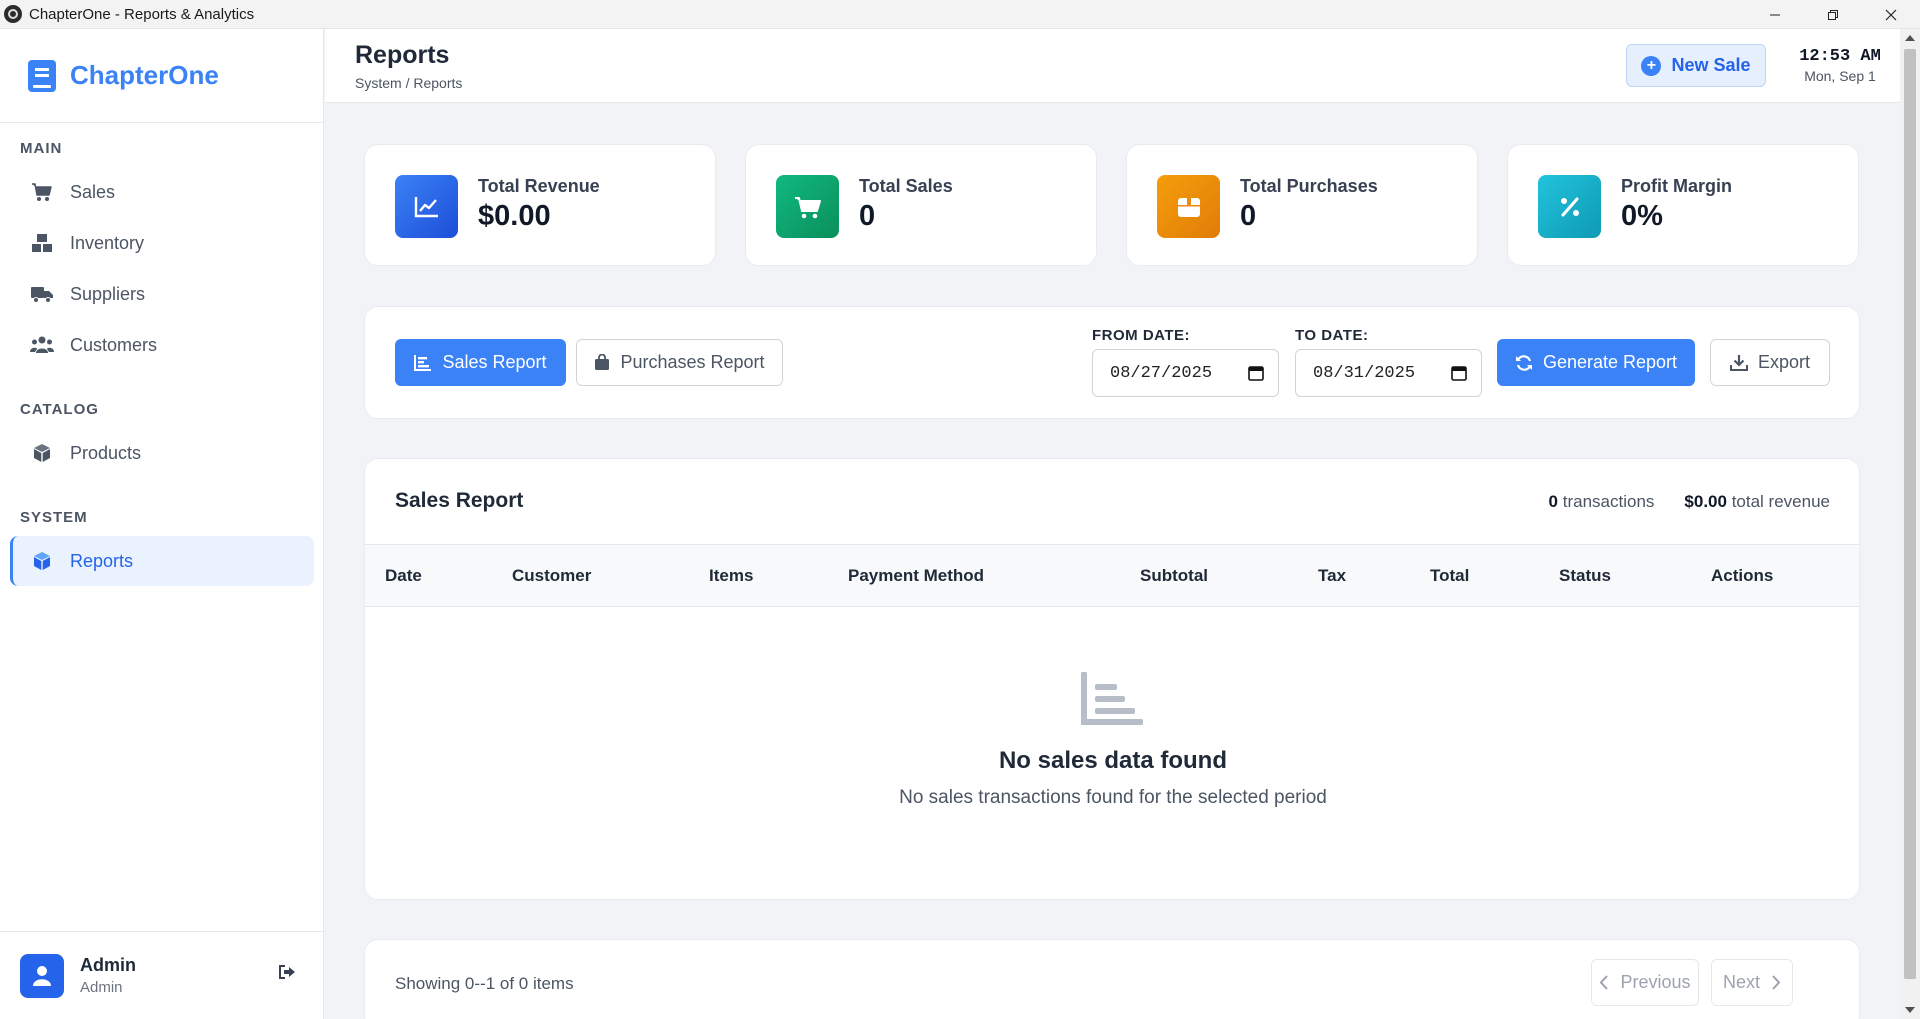 This screenshot has height=1019, width=1920. I want to click on from-date-label: FROM DATE:, so click(1141, 335).